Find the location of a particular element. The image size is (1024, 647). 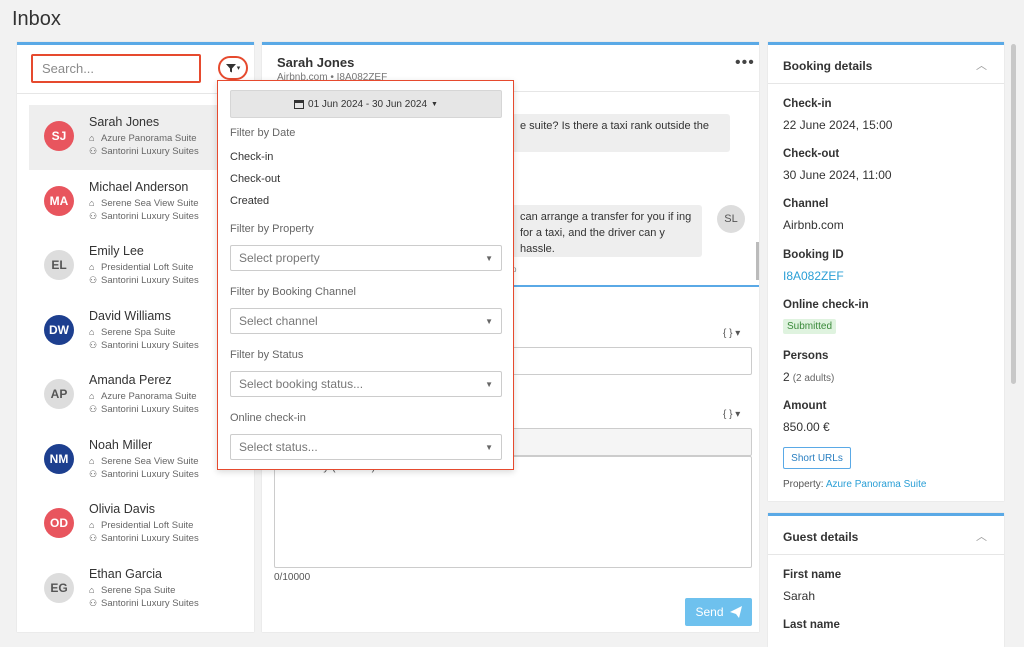

date-range-label: 01 Jun 2024 - 30 Jun 2024 is located at coordinates (368, 104).